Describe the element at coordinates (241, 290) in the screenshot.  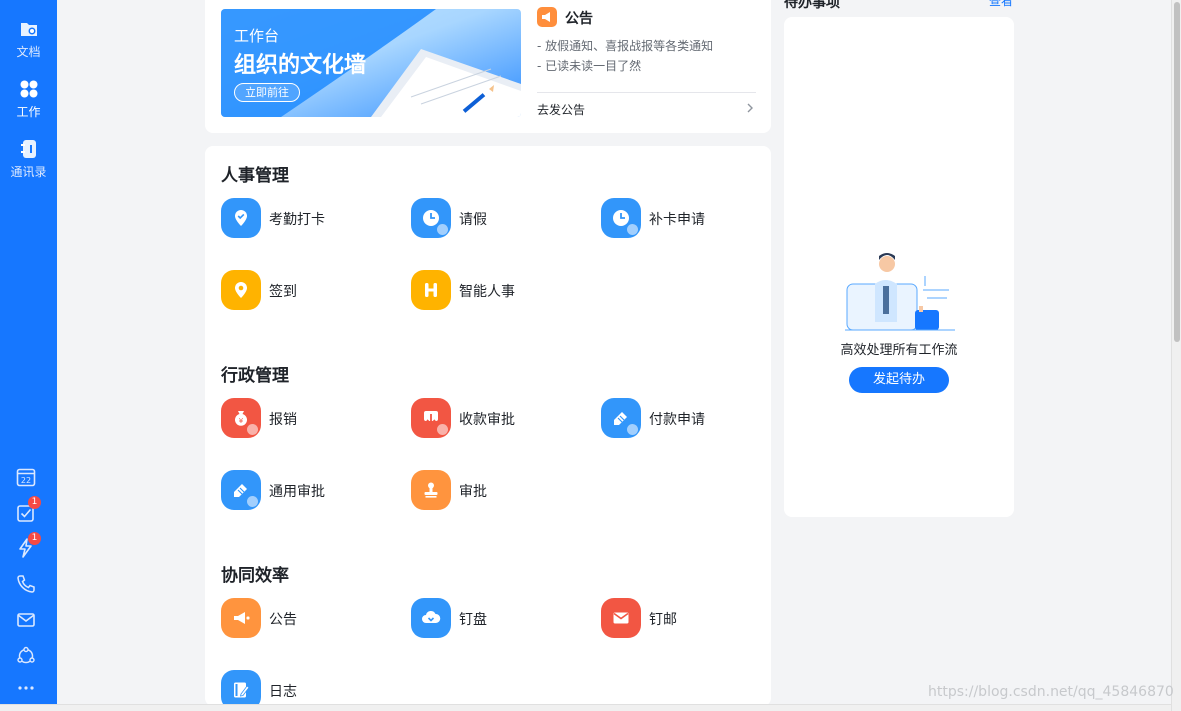
I see `location-pin-icon` at that location.